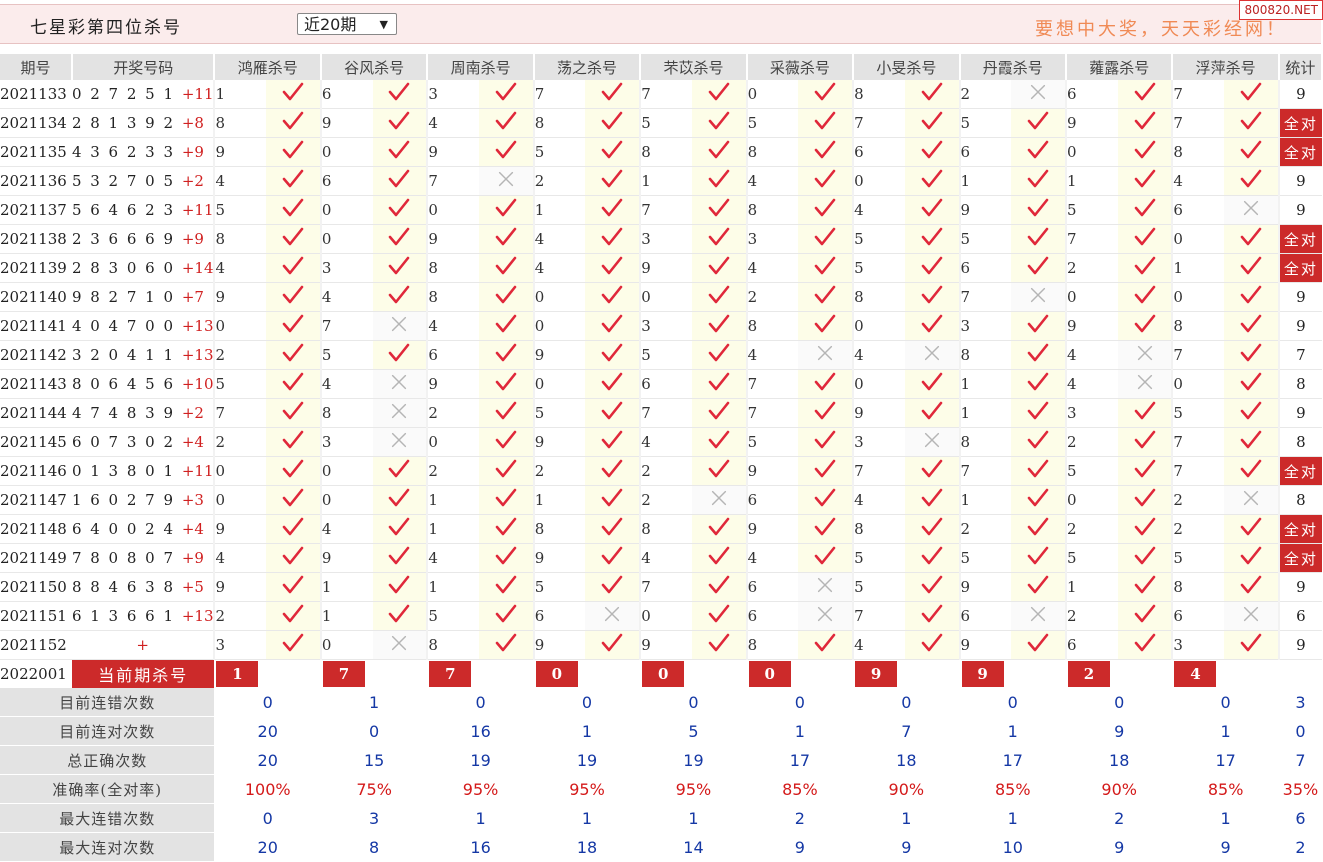  I want to click on table-row: 2021135 4 3 6 2 3 3 +9 9 0 9 5 8 8 6 6 0 8 全对, so click(661, 152).